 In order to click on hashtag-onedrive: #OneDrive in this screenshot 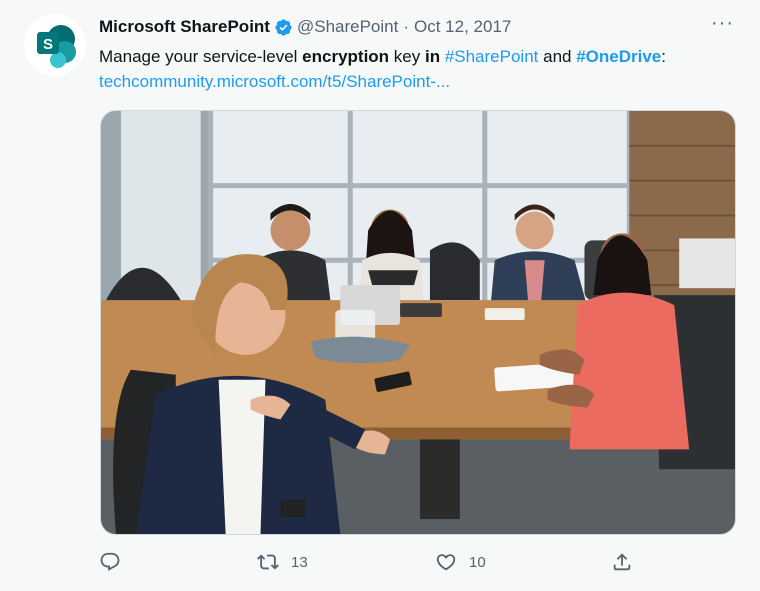, I will do `click(618, 56)`.